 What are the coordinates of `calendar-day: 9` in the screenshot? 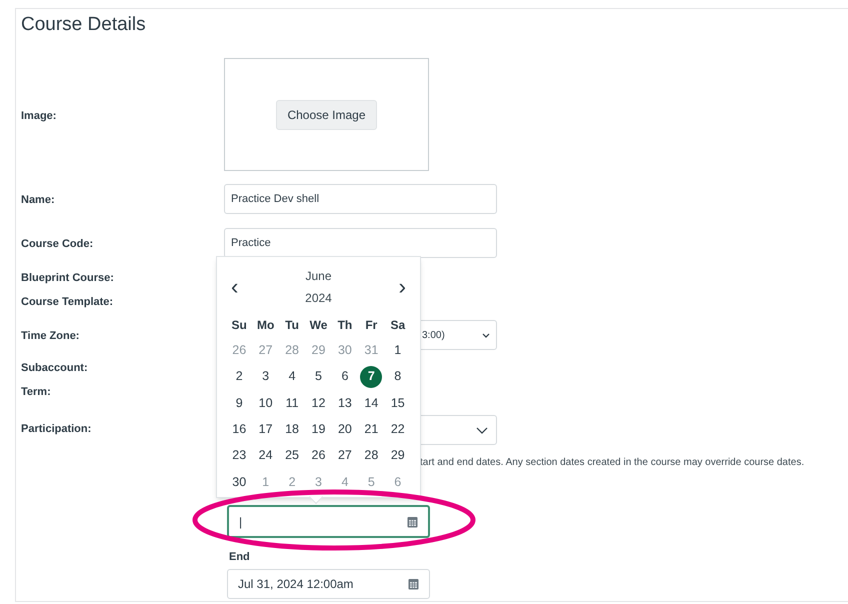 It's located at (239, 403).